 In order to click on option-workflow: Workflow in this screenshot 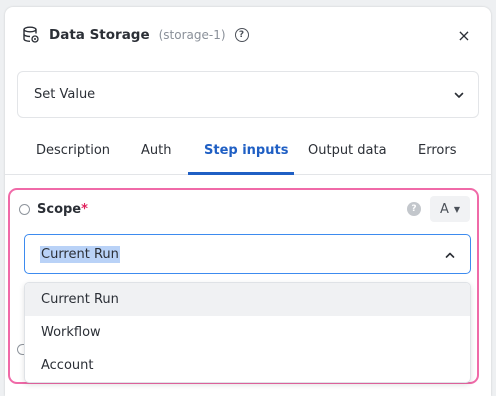, I will do `click(247, 332)`.